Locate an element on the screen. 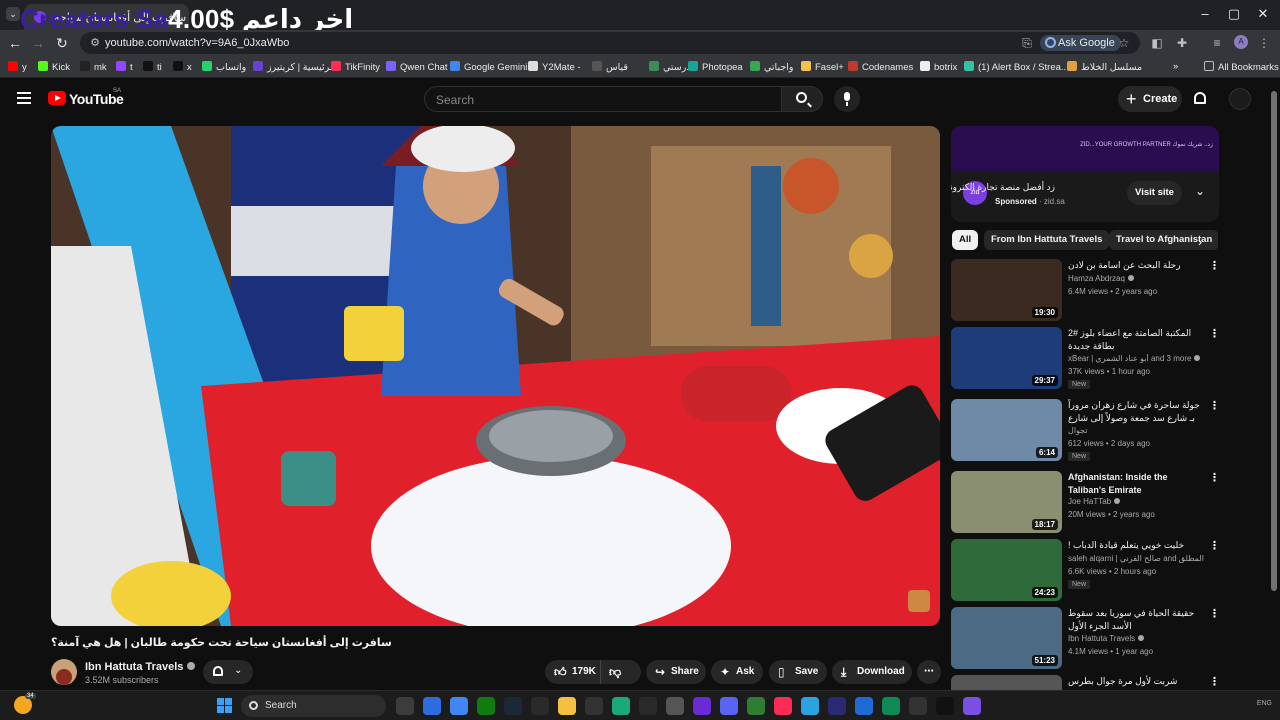  bookmark-item: واتساب is located at coordinates (224, 67).